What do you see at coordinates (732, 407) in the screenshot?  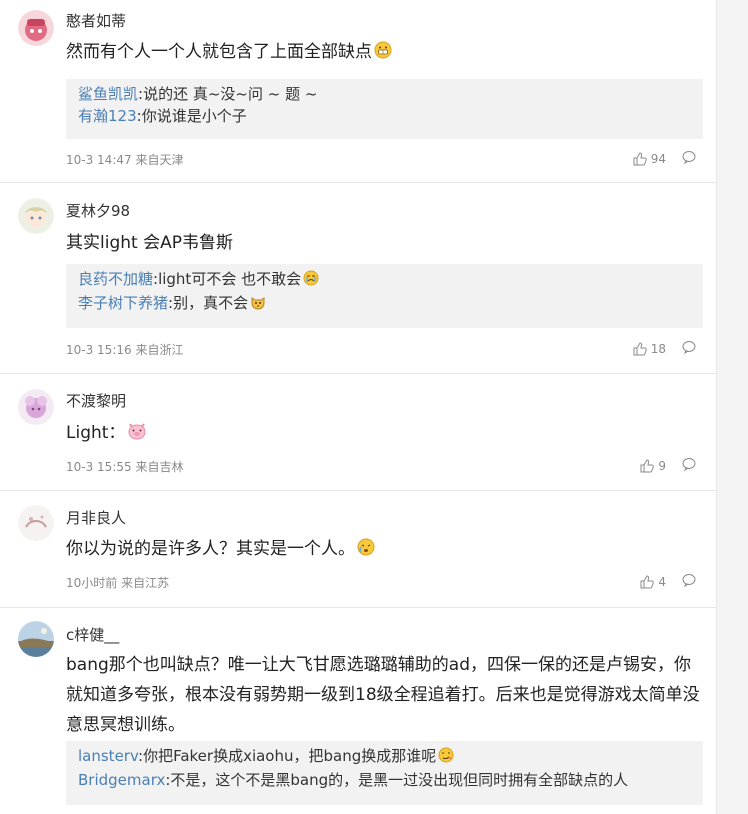 I see `scrollbar-track` at bounding box center [732, 407].